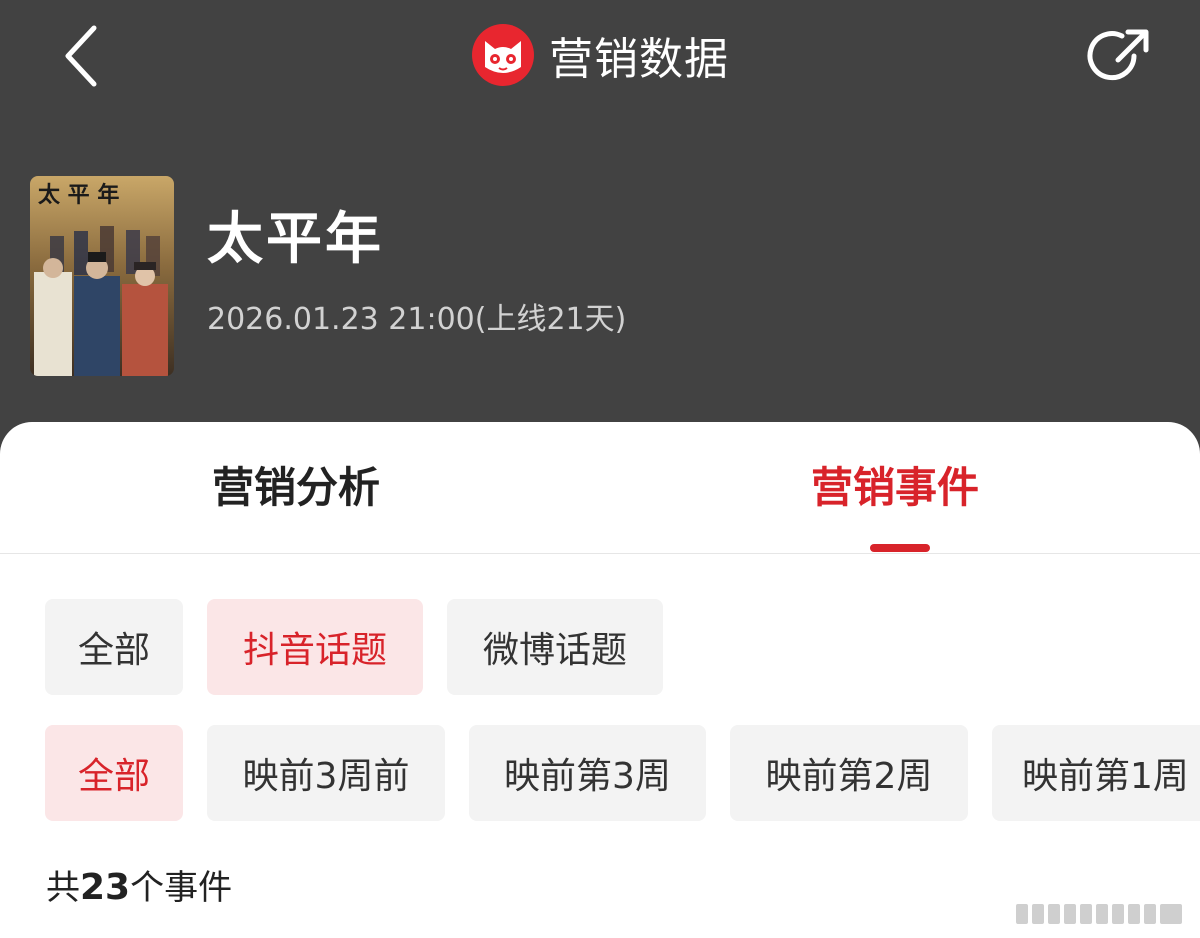 The image size is (1200, 938). I want to click on event-count: 共 23 个事件, so click(139, 884).